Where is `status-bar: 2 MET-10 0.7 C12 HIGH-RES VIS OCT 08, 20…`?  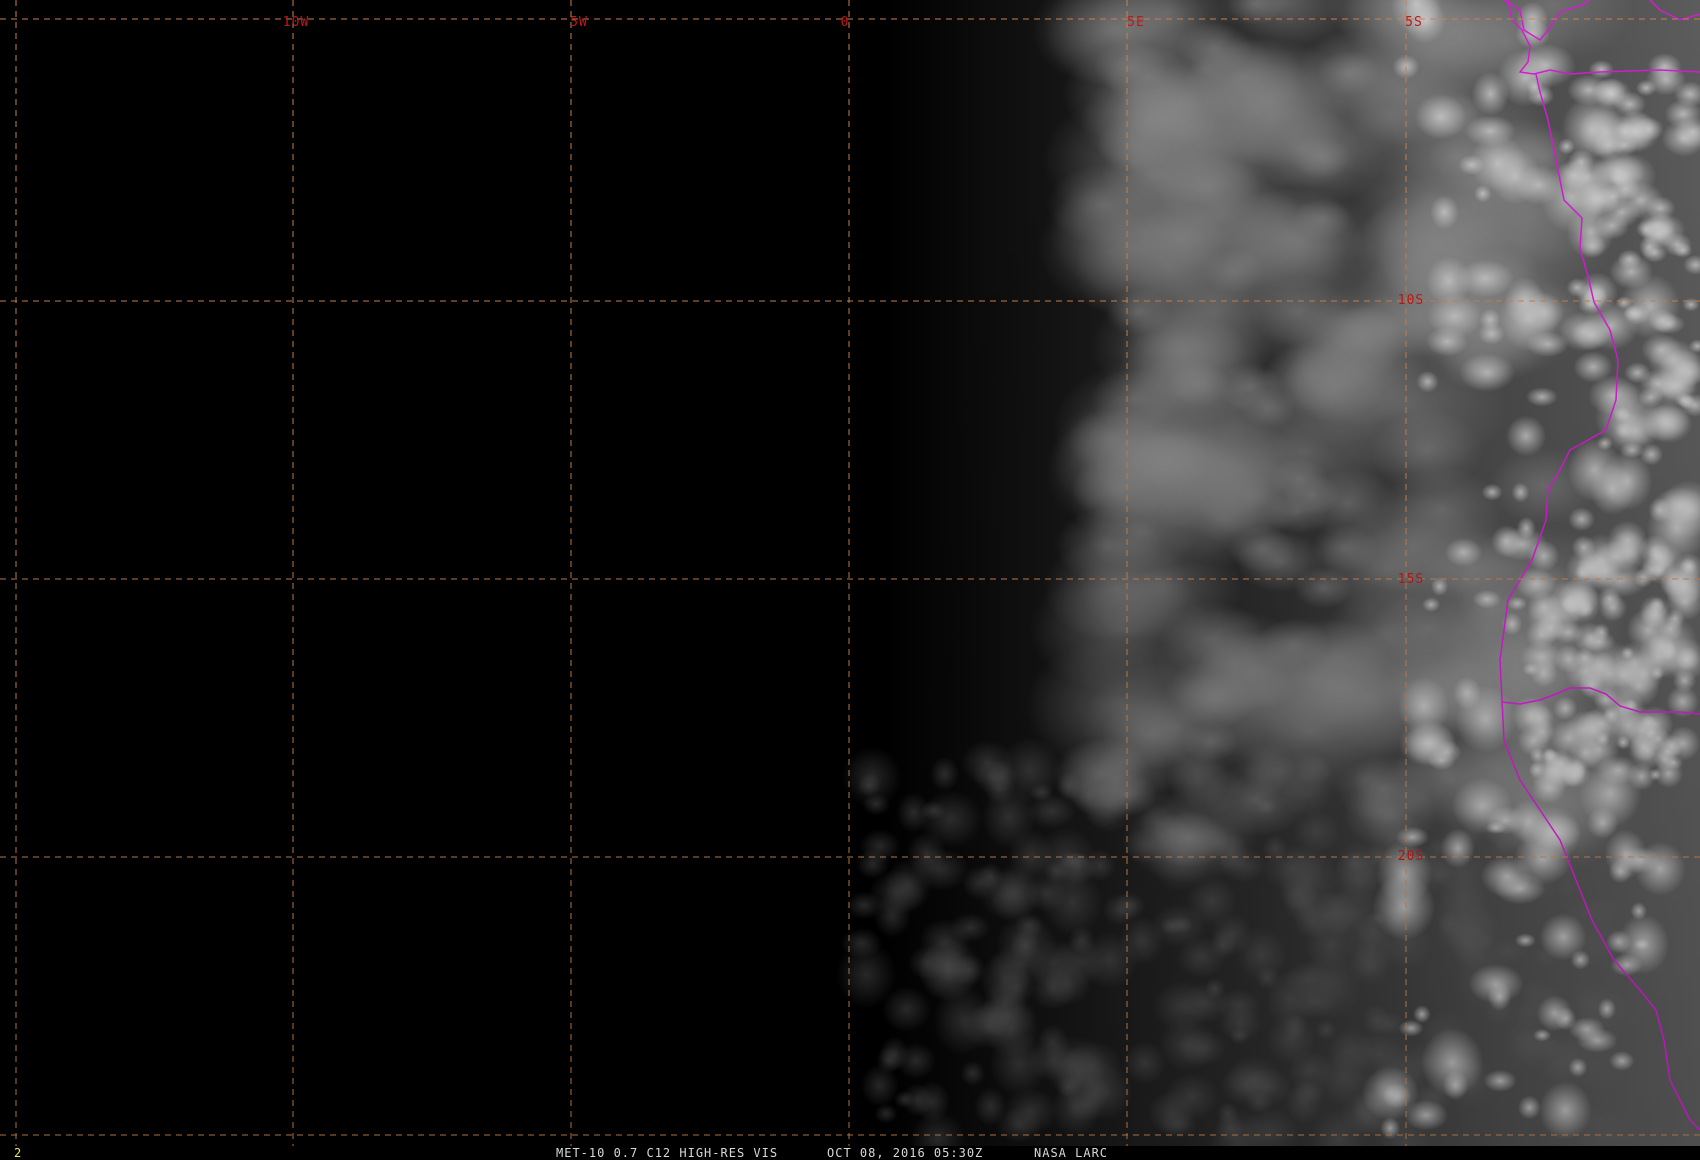
status-bar: 2 MET-10 0.7 C12 HIGH-RES VIS OCT 08, 20… is located at coordinates (850, 1153).